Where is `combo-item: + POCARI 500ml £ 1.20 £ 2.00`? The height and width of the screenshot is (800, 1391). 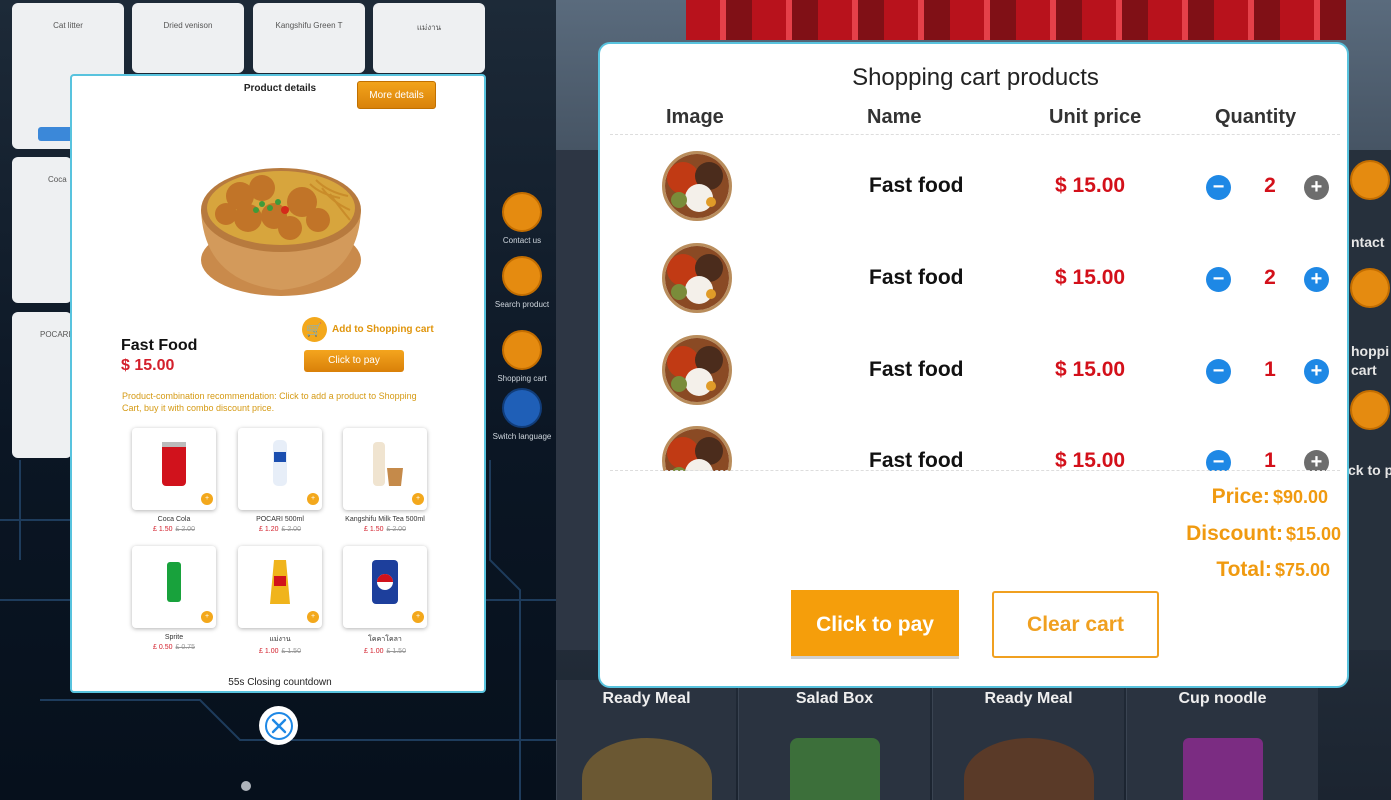
combo-item: + POCARI 500ml £ 1.20 £ 2.00 is located at coordinates (280, 483).